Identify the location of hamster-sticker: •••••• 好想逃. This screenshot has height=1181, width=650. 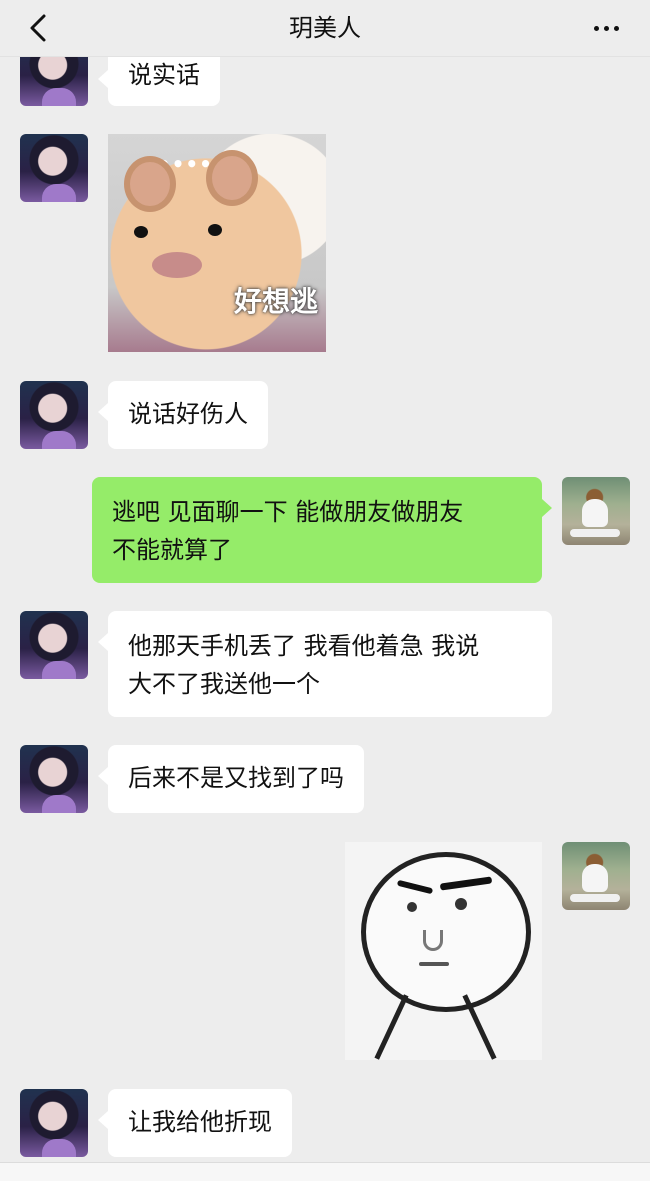
(217, 243).